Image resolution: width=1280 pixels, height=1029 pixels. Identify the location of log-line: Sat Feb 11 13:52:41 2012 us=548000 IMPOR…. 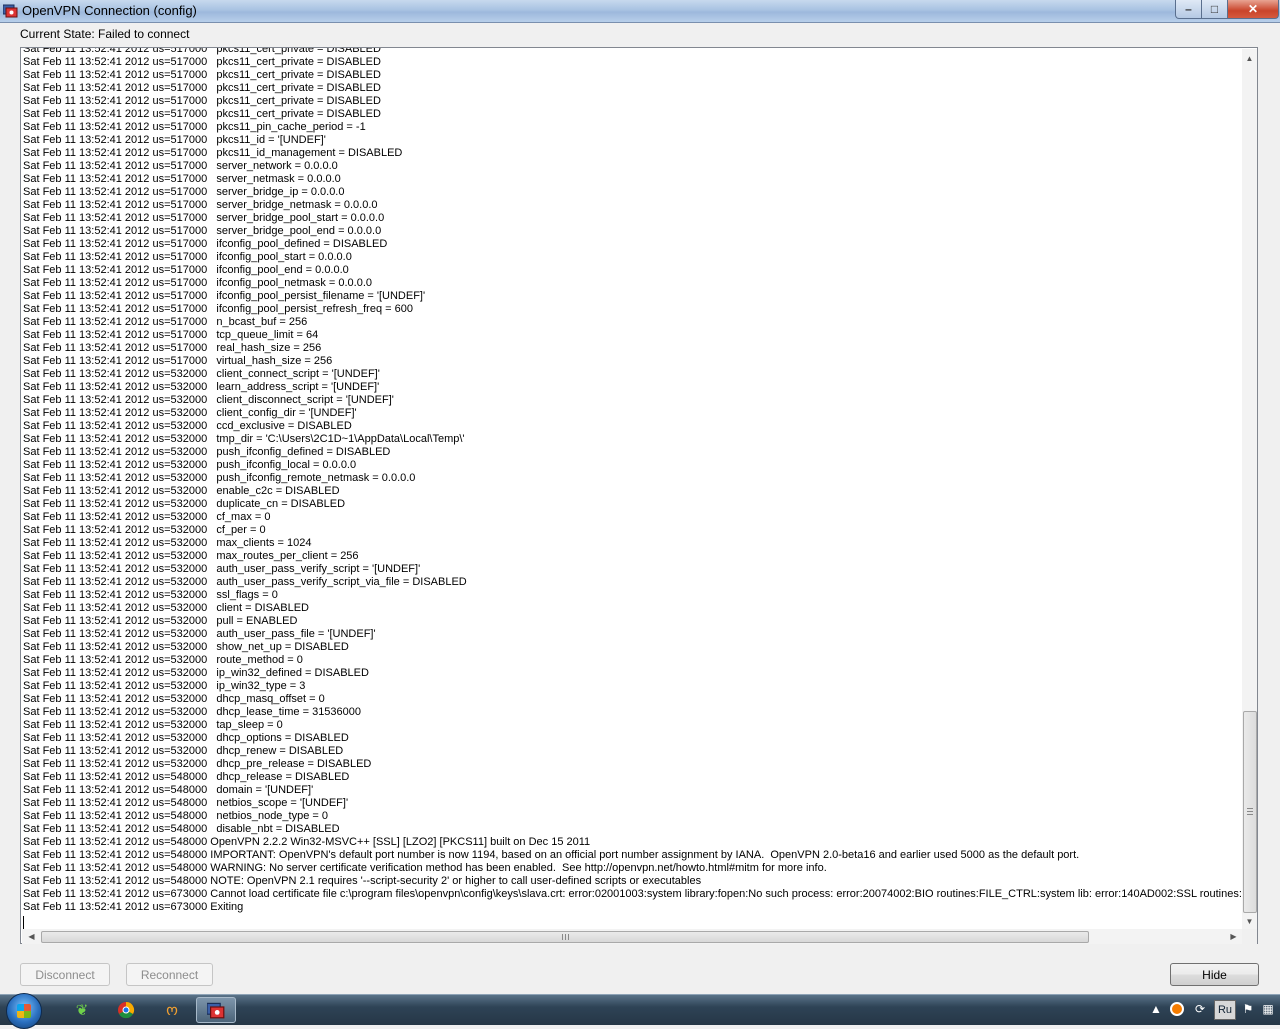
(551, 855).